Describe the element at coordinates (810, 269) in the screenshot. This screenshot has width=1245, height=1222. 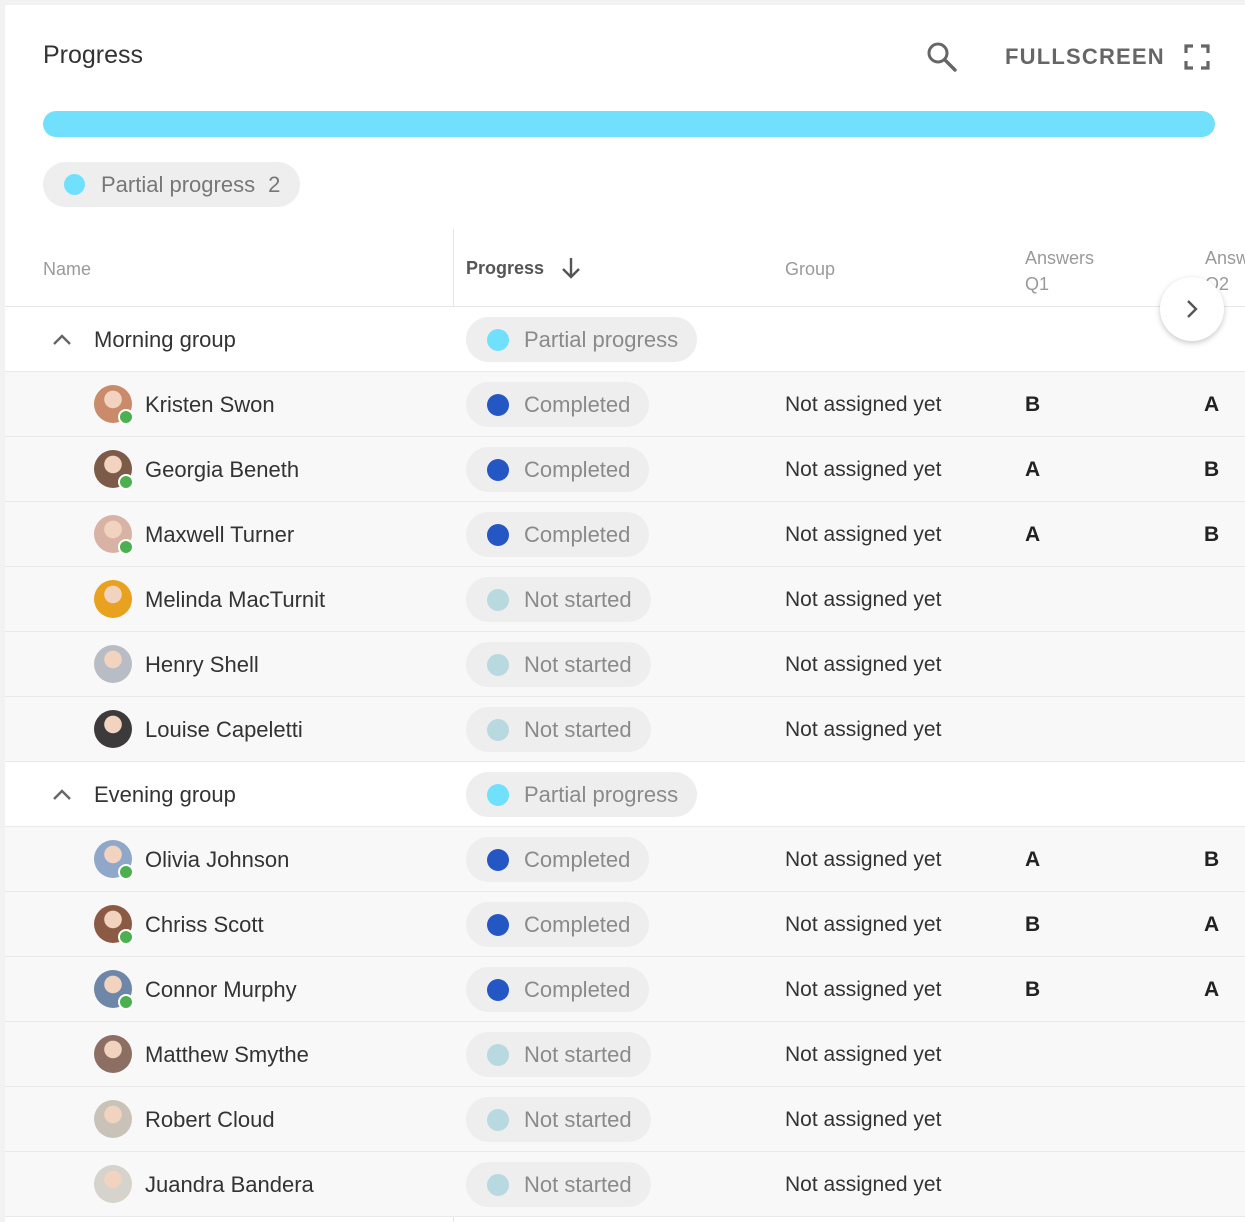
I see `column-header-group: Group` at that location.